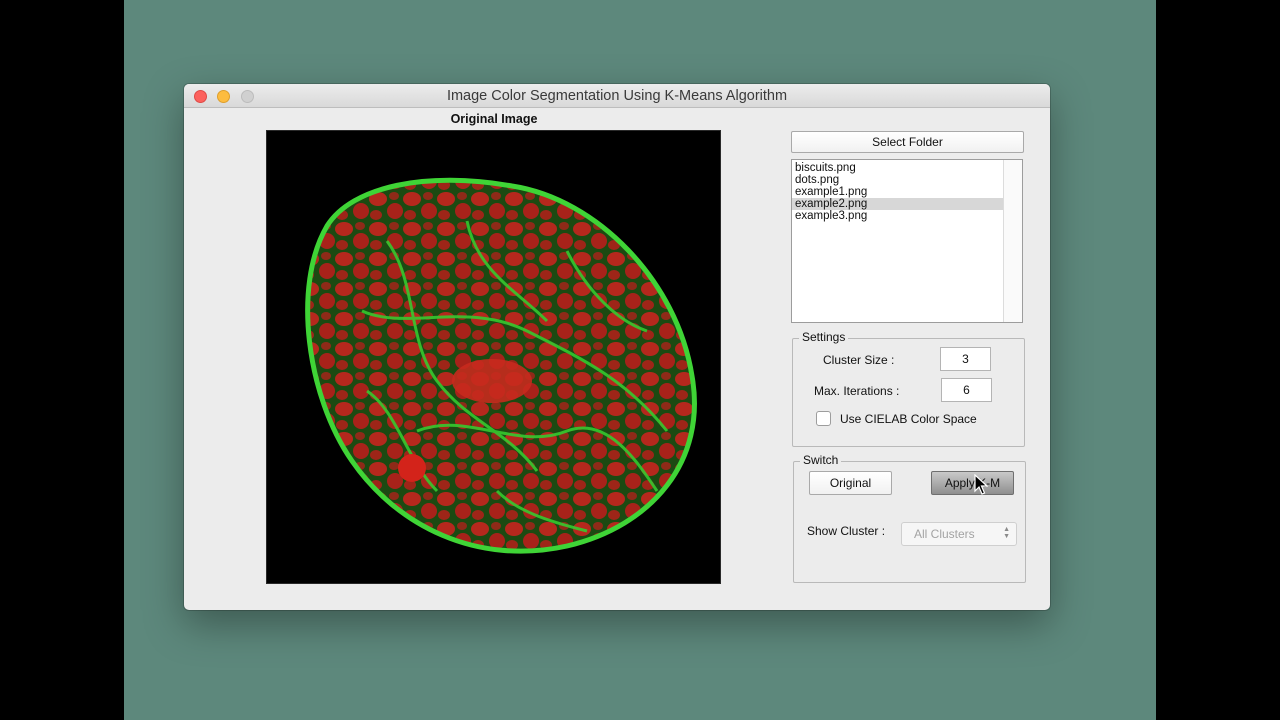 The image size is (1280, 720). Describe the element at coordinates (972, 483) in the screenshot. I see `apply-kmeans-button: Apply K-M` at that location.